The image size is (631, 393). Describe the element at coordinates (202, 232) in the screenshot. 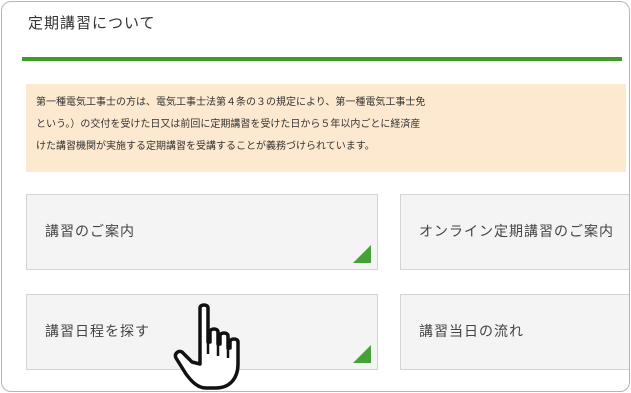

I see `lecture-guide-card: 講習のご案内` at that location.